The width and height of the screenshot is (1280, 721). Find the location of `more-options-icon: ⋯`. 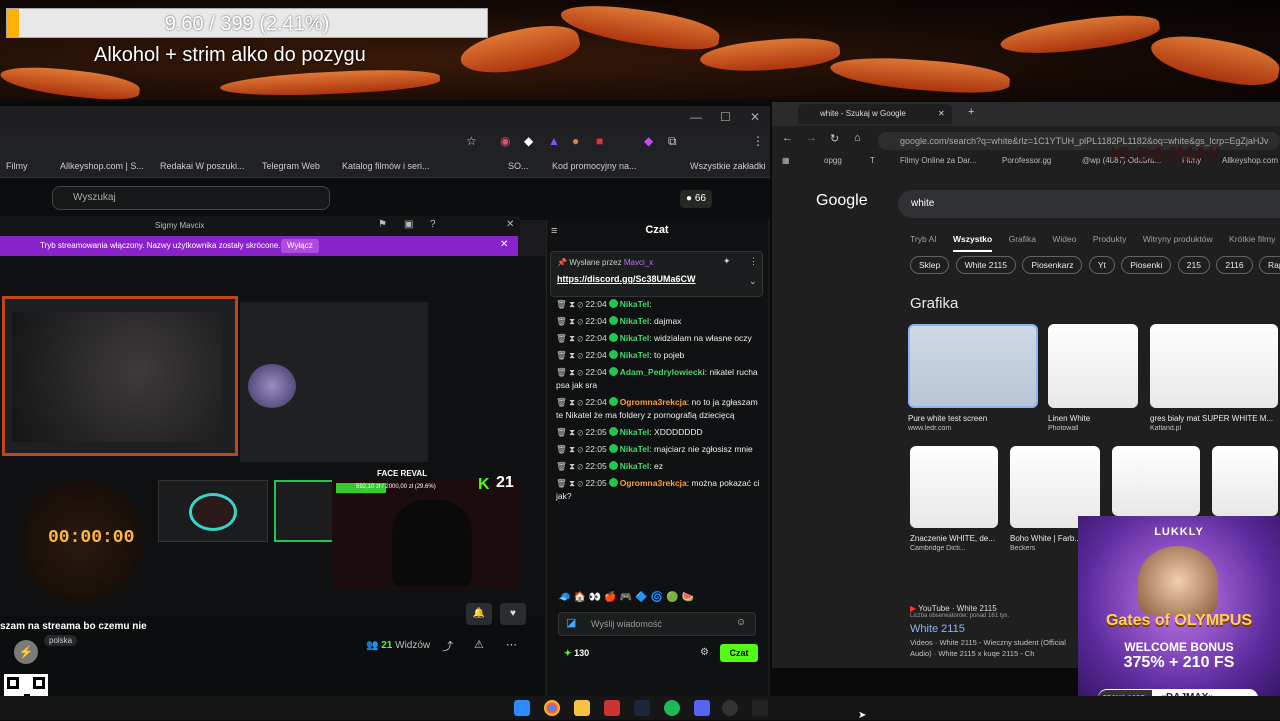

more-options-icon: ⋯ is located at coordinates (511, 644).